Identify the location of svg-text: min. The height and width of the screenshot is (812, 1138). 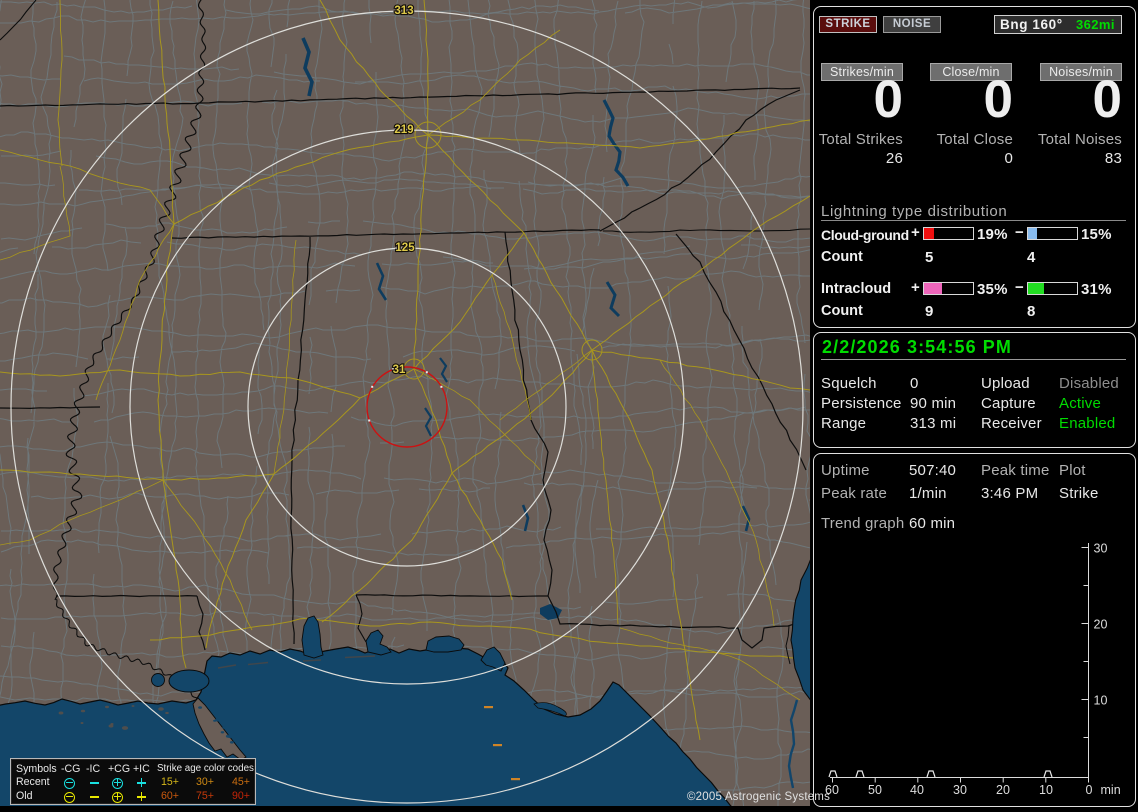
(1111, 790).